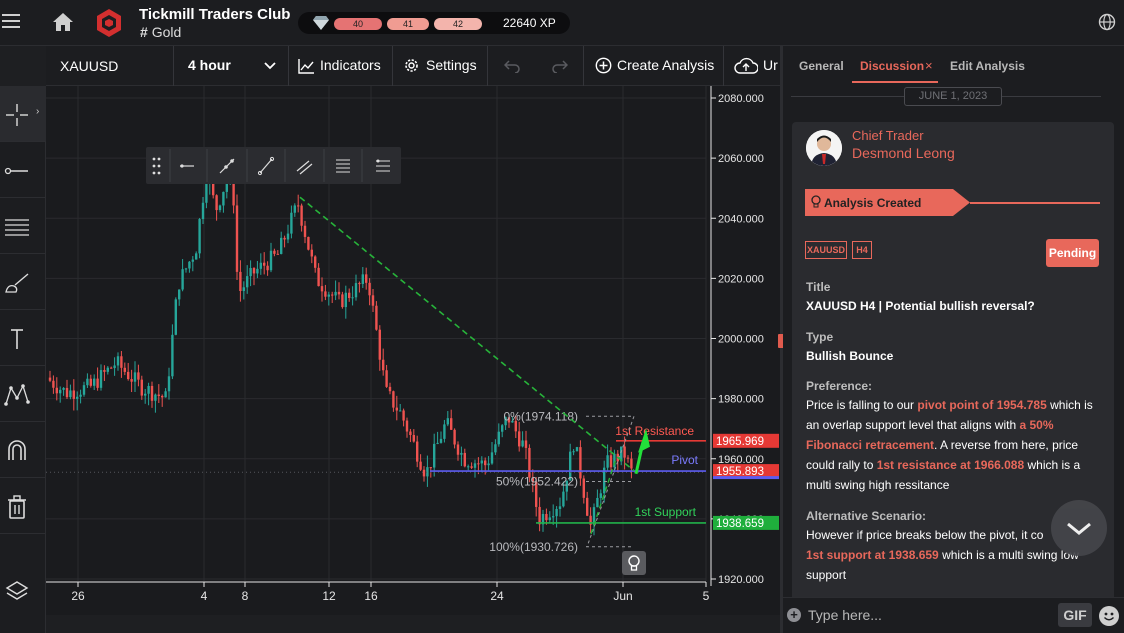 The height and width of the screenshot is (633, 1124). Describe the element at coordinates (41, 113) in the screenshot. I see `chevron-right-icon: ›` at that location.